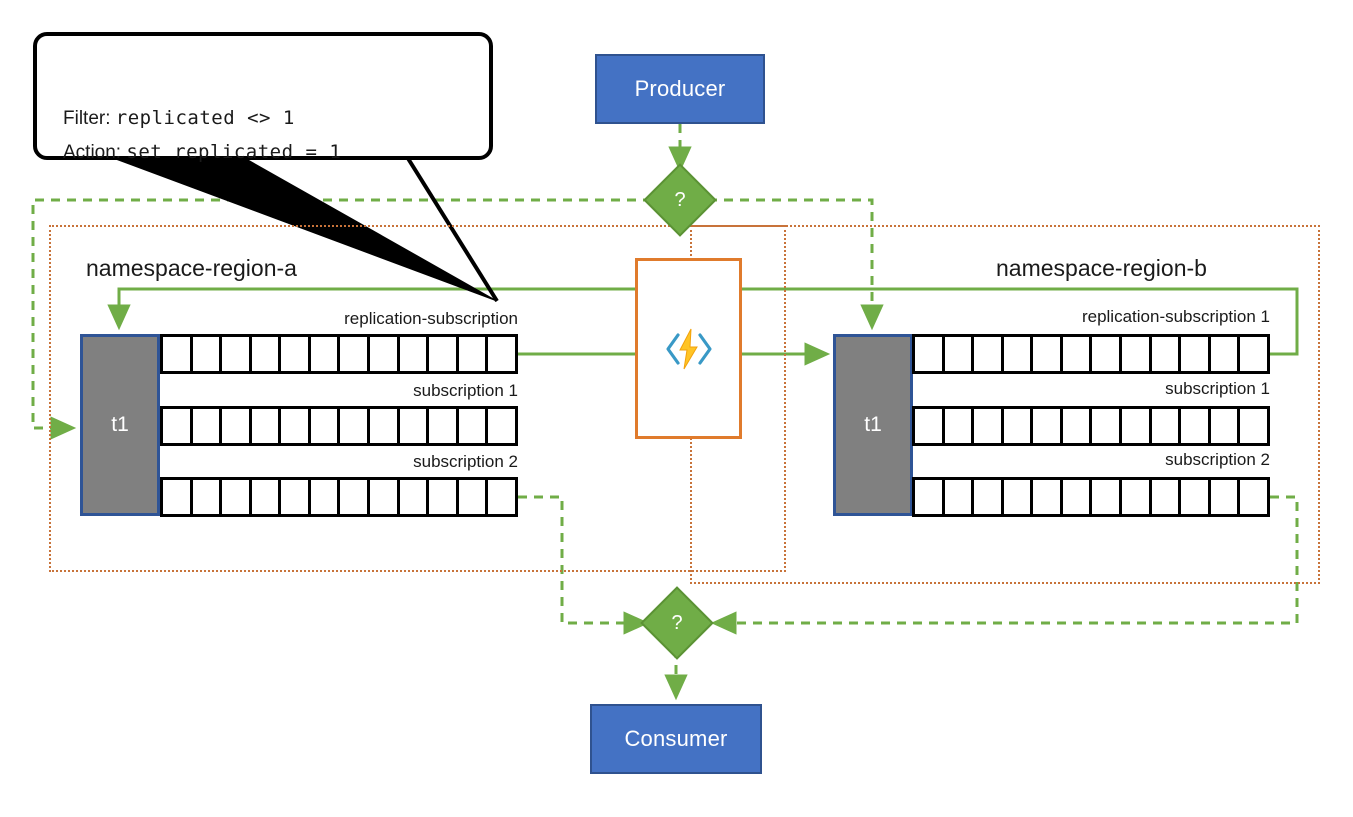 The height and width of the screenshot is (817, 1353). I want to click on subscription-label-region-b-2: subscription 2, so click(1217, 459).